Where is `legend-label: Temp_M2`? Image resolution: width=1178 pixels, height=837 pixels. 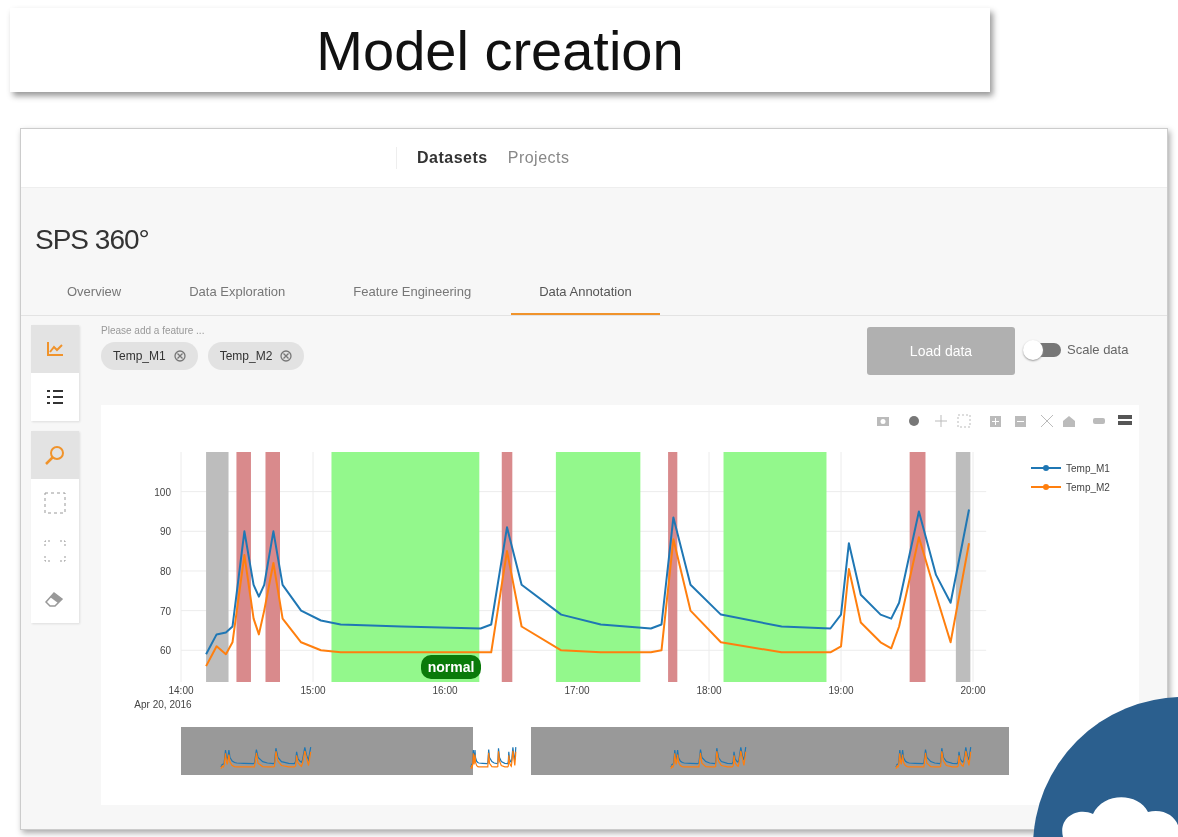 legend-label: Temp_M2 is located at coordinates (1088, 487).